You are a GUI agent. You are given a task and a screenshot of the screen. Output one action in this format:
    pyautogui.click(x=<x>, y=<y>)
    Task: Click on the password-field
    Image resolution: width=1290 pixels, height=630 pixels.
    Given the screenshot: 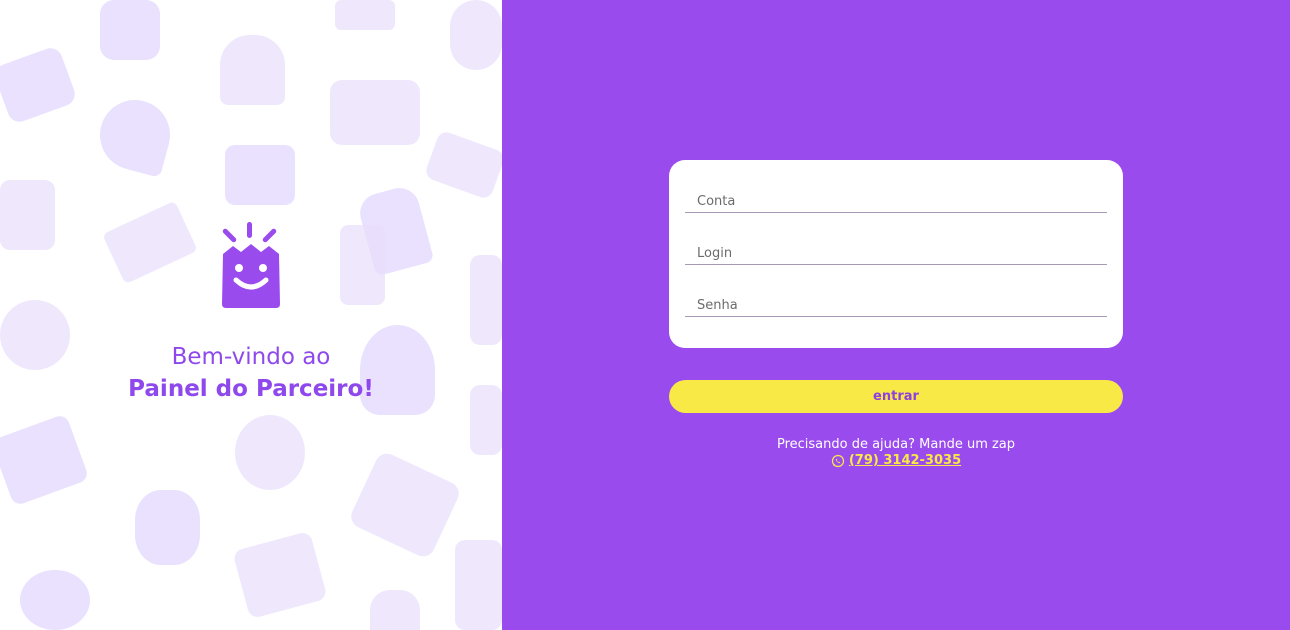 What is the action you would take?
    pyautogui.click(x=896, y=303)
    